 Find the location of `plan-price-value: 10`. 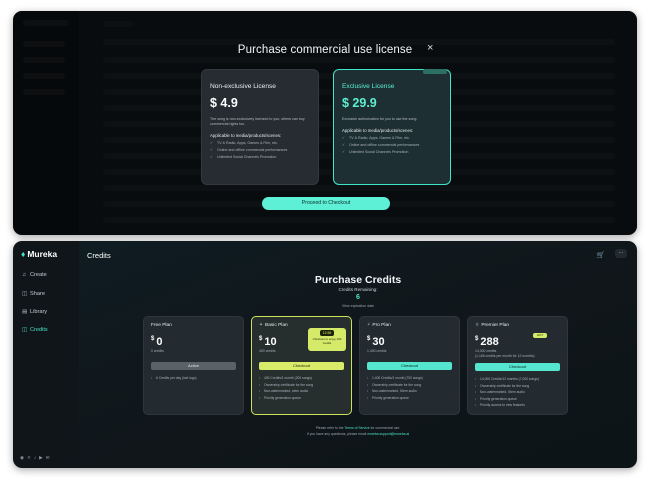

plan-price-value: 10 is located at coordinates (270, 342).